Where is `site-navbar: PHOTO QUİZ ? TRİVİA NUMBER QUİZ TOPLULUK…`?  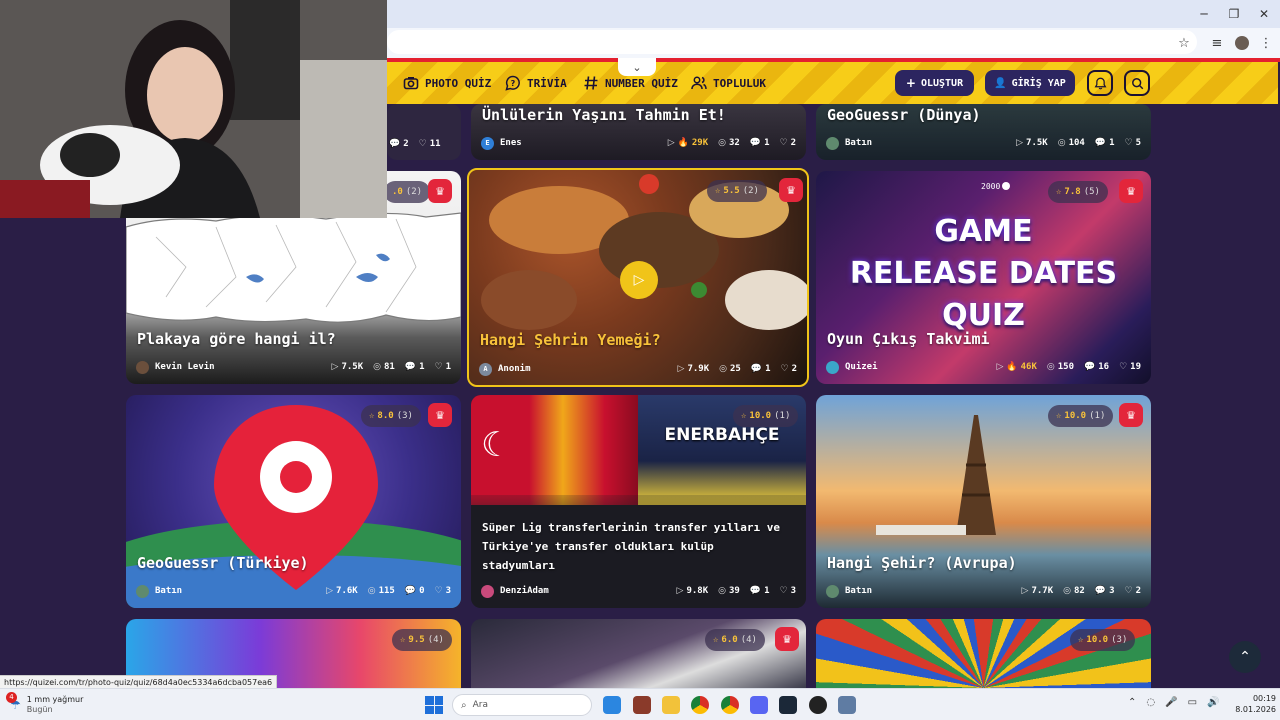 site-navbar: PHOTO QUİZ ? TRİVİA NUMBER QUİZ TOPLULUK… is located at coordinates (832, 83).